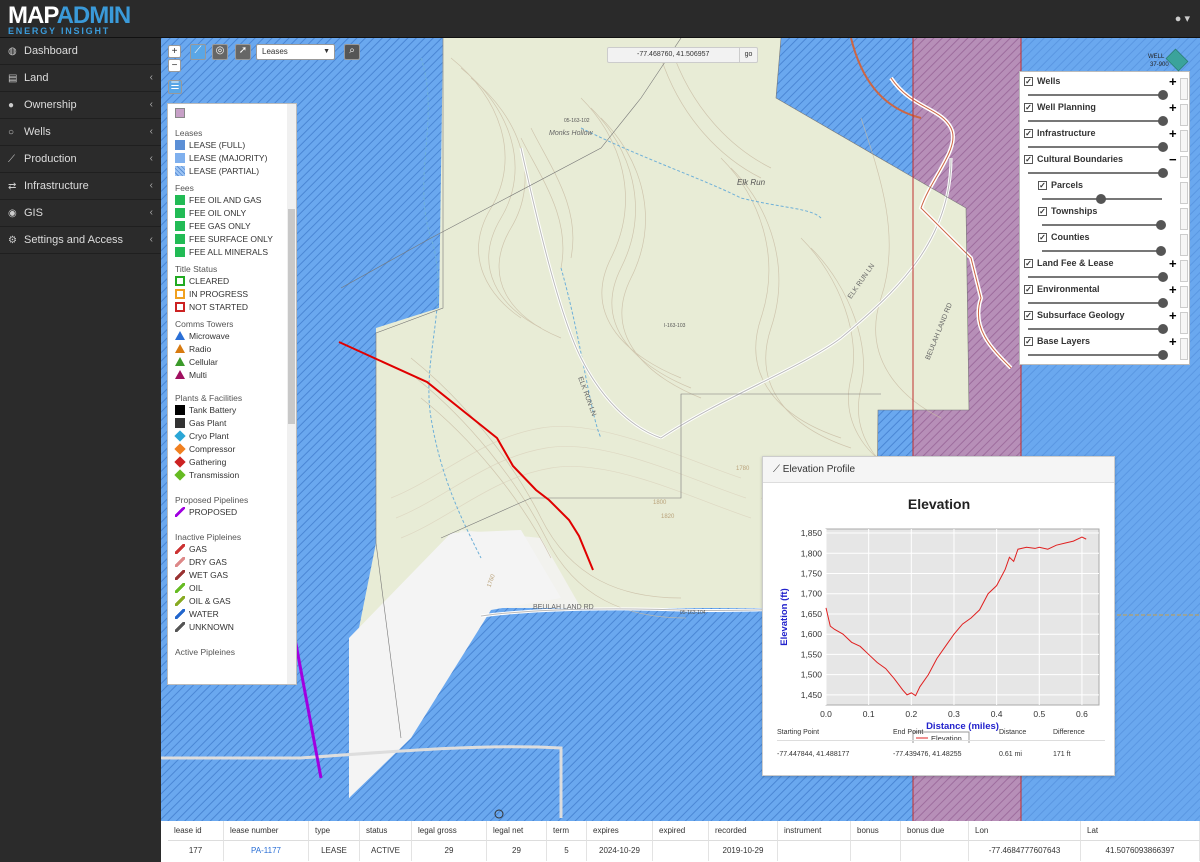 The height and width of the screenshot is (862, 1200). Describe the element at coordinates (295, 52) in the screenshot. I see `layer-select: Leases ▼` at that location.